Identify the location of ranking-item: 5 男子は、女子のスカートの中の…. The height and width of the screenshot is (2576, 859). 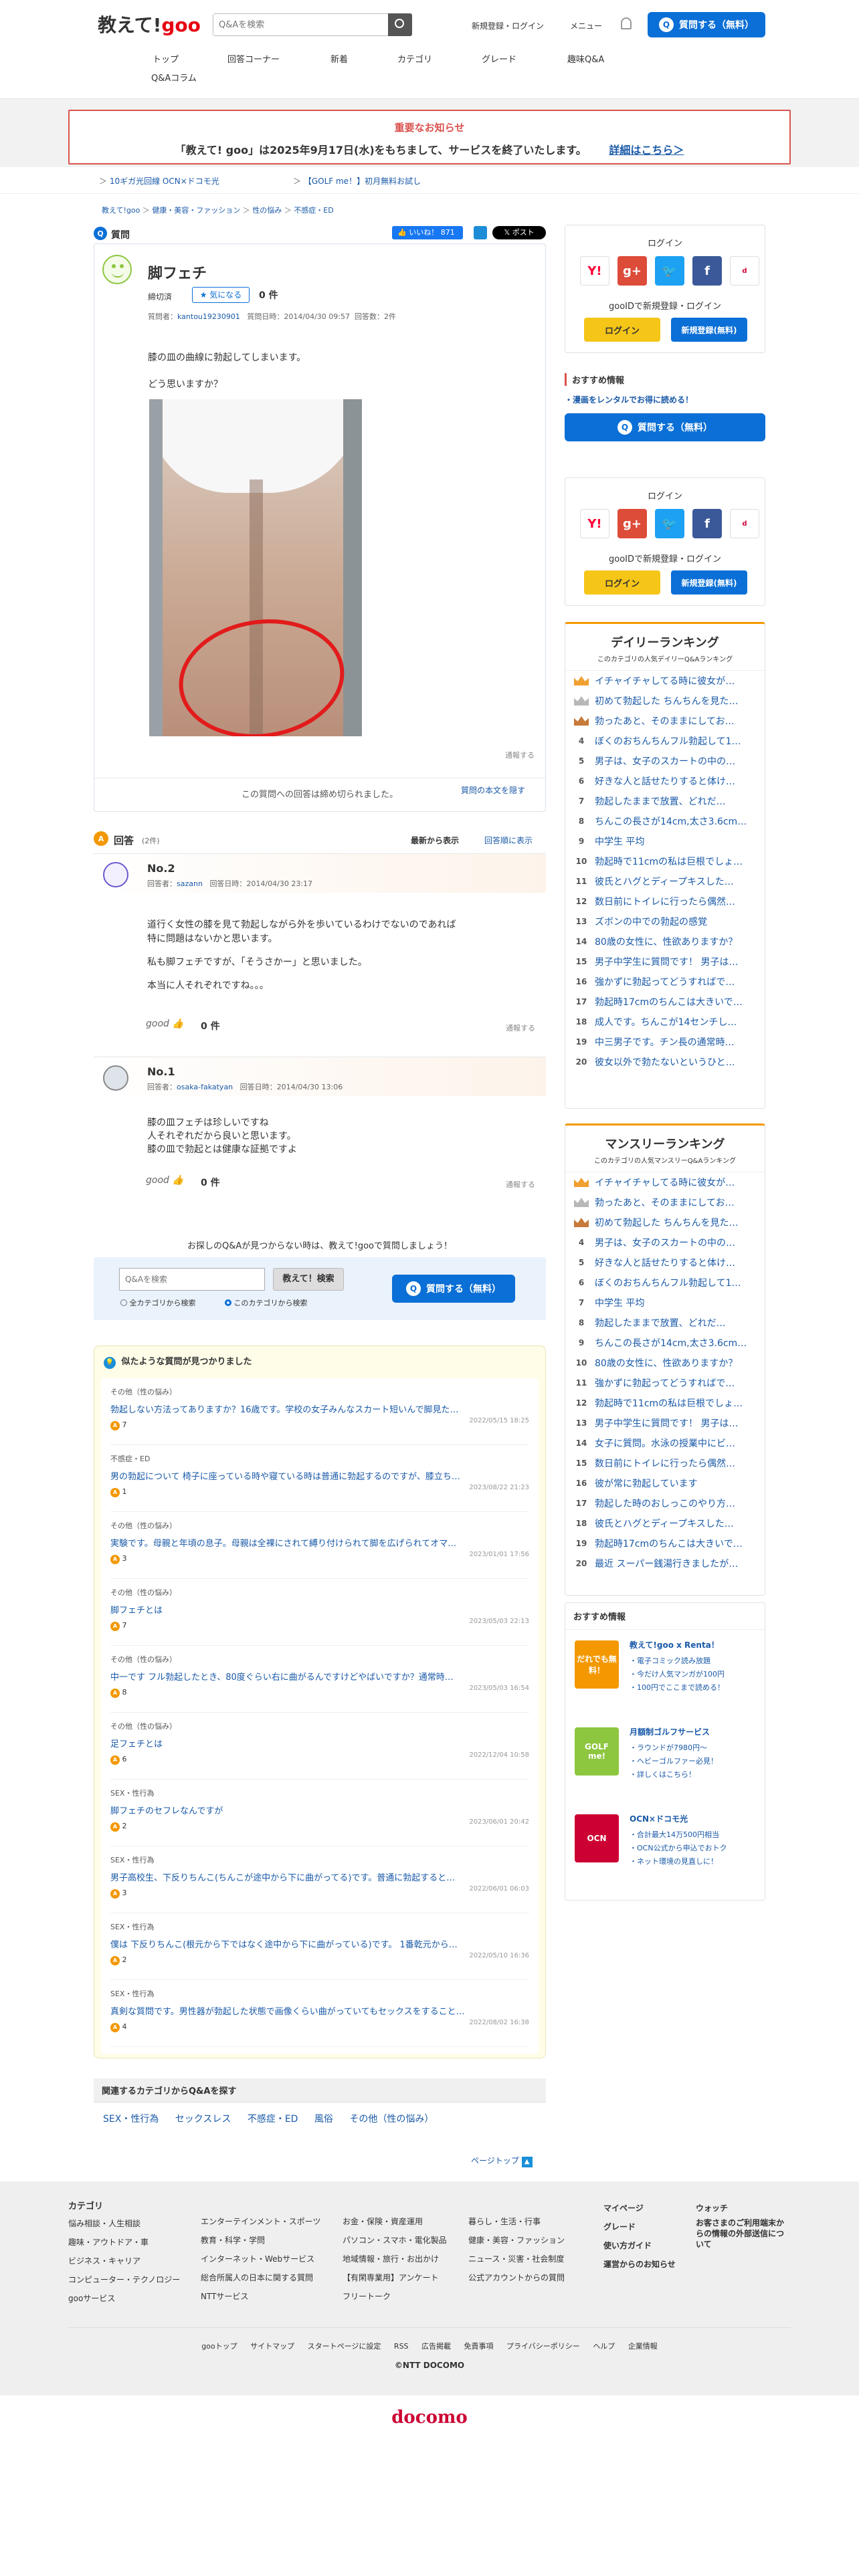
(665, 761).